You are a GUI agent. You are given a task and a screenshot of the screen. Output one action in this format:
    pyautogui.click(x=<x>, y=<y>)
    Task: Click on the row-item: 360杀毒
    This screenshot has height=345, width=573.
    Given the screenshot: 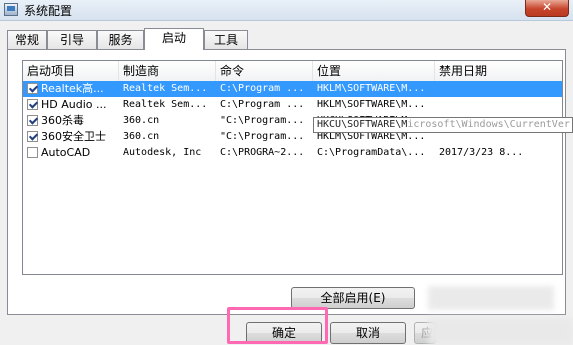 What is the action you would take?
    pyautogui.click(x=62, y=120)
    